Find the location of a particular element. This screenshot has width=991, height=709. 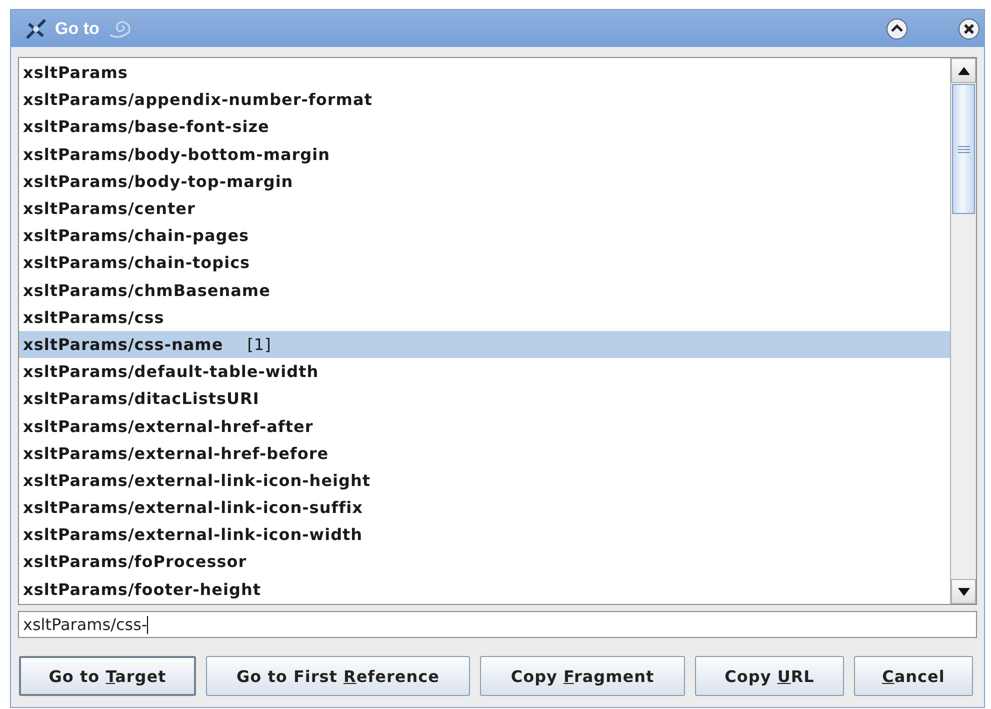

scroll-down-button is located at coordinates (963, 591).